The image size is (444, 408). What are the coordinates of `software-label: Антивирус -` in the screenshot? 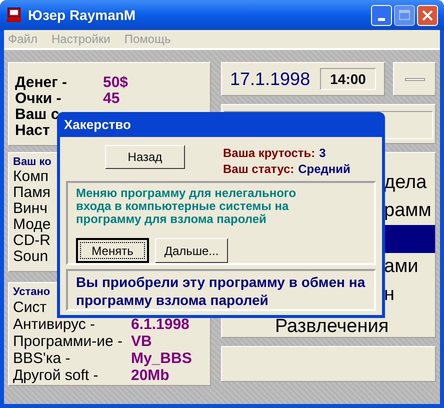 It's located at (54, 324).